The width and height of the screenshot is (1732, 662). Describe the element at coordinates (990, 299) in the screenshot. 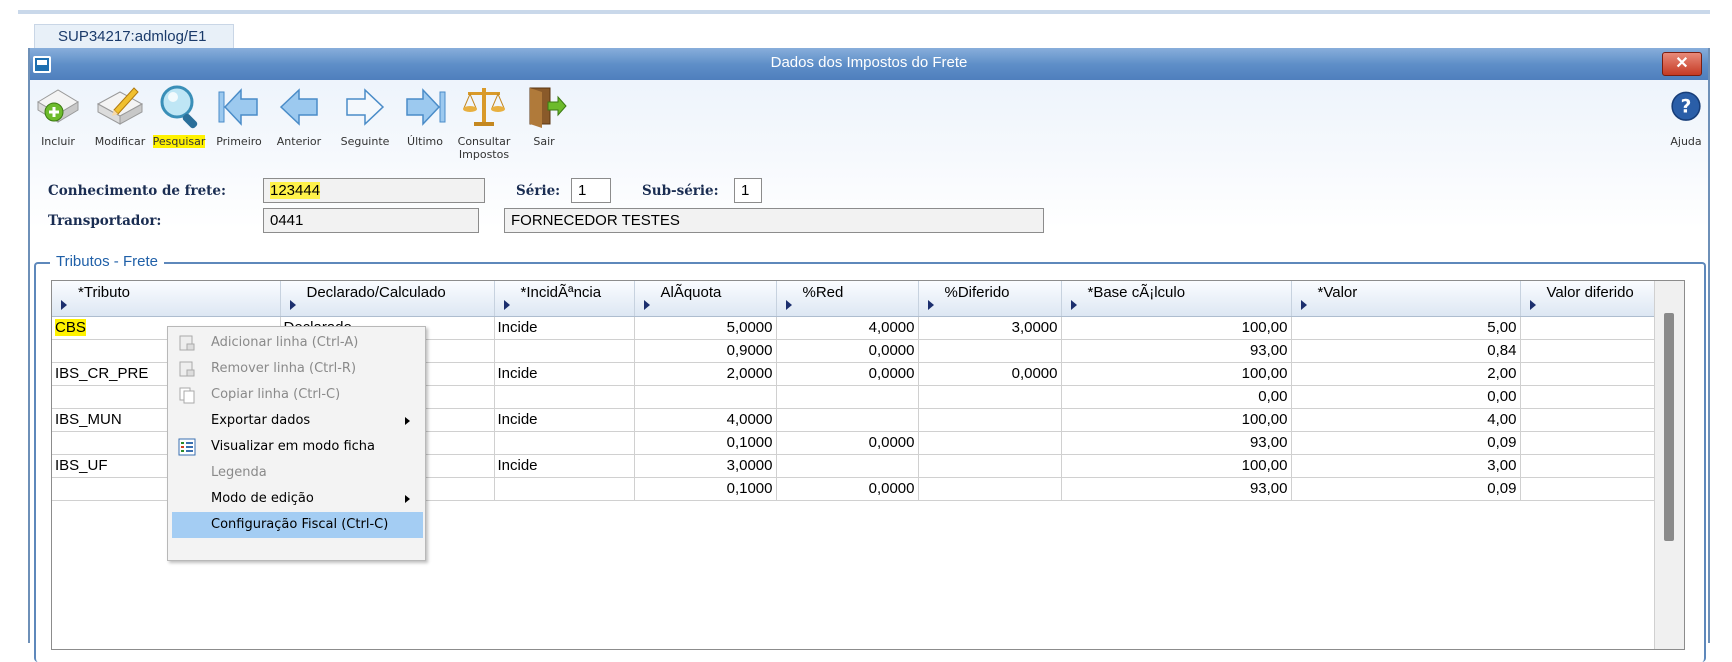

I see `column-header-diferido: %Diferido` at that location.